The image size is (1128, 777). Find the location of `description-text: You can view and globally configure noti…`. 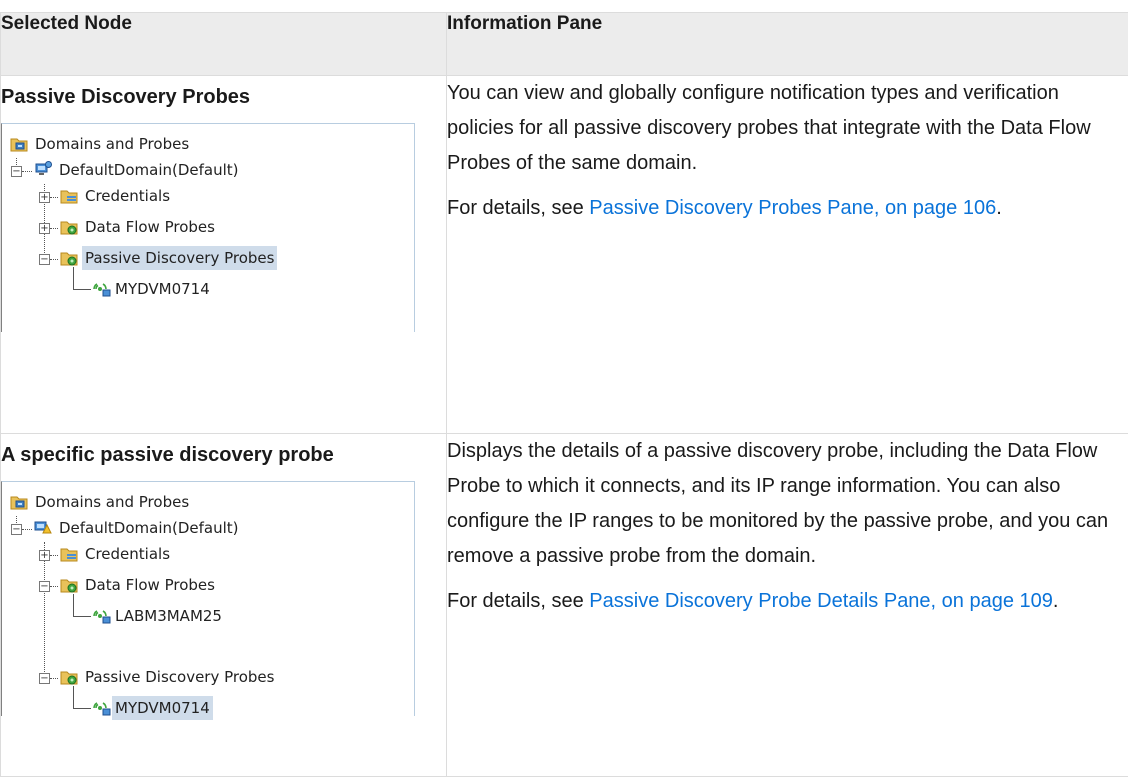

description-text: You can view and globally configure noti… is located at coordinates (787, 128).